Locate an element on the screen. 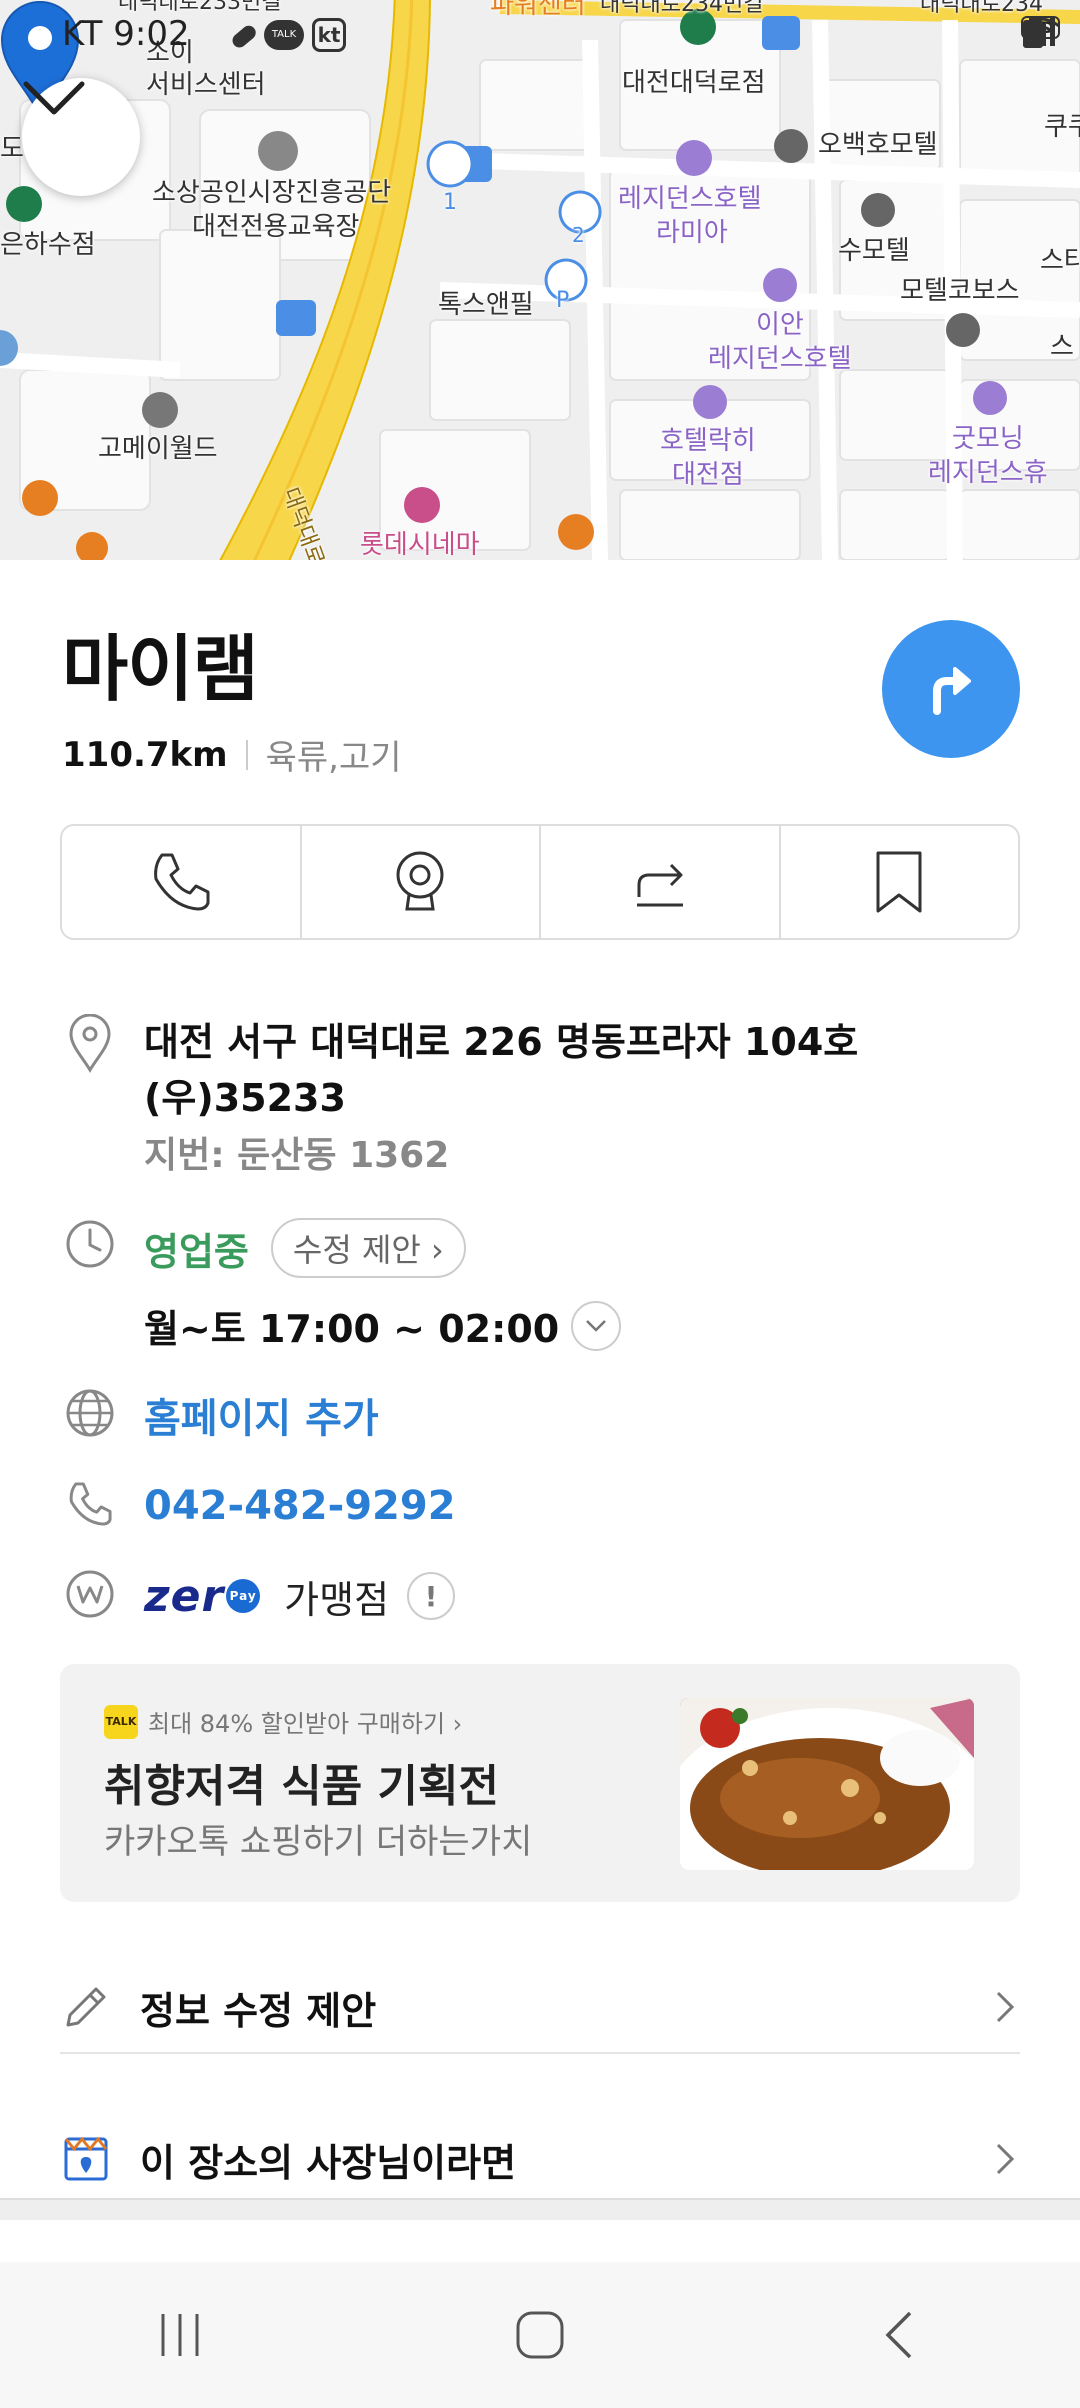 The image size is (1080, 2408). map-label: 수모텔 is located at coordinates (874, 251).